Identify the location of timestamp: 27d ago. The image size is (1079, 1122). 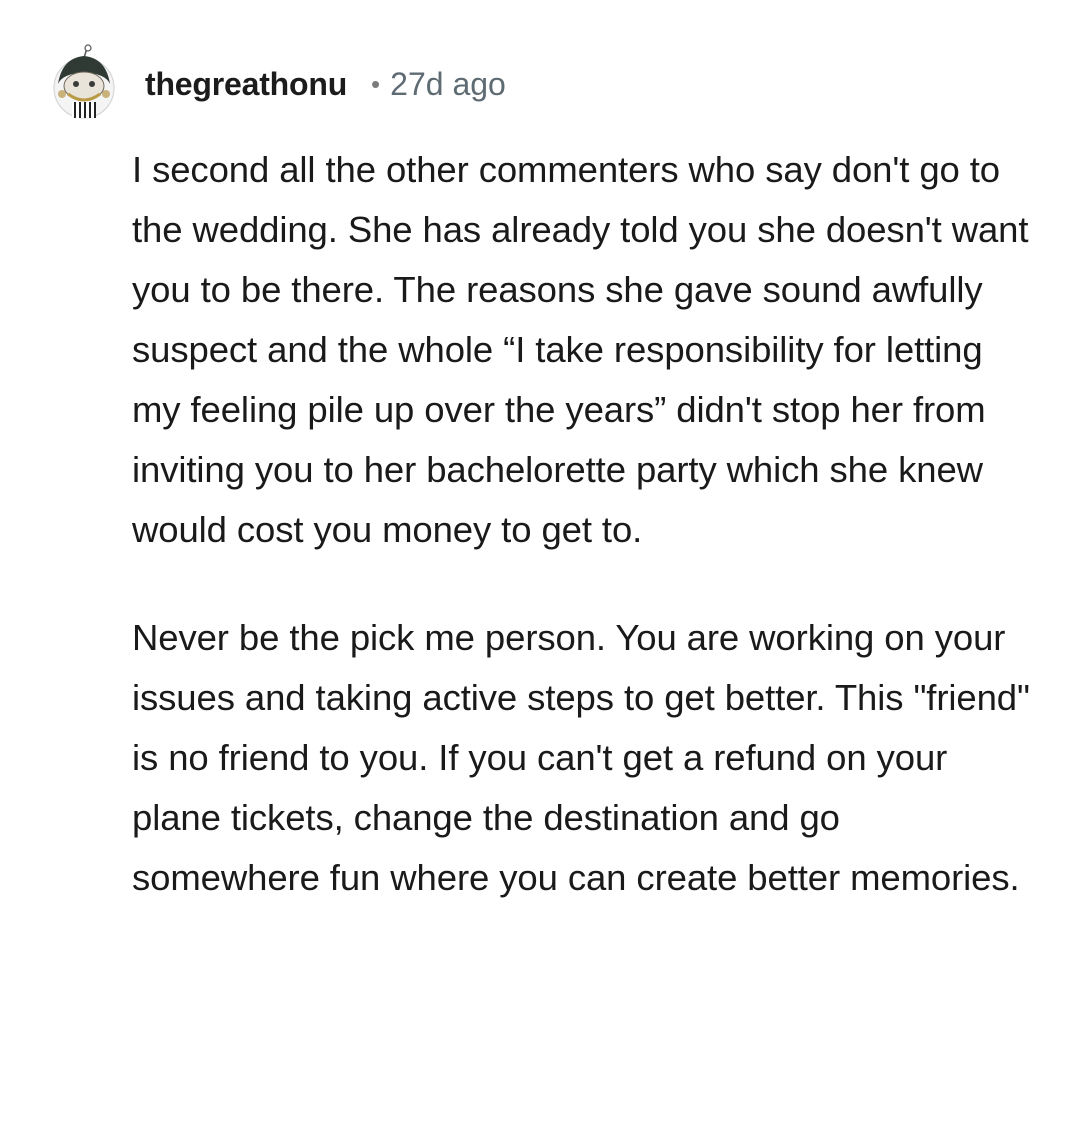
(448, 84).